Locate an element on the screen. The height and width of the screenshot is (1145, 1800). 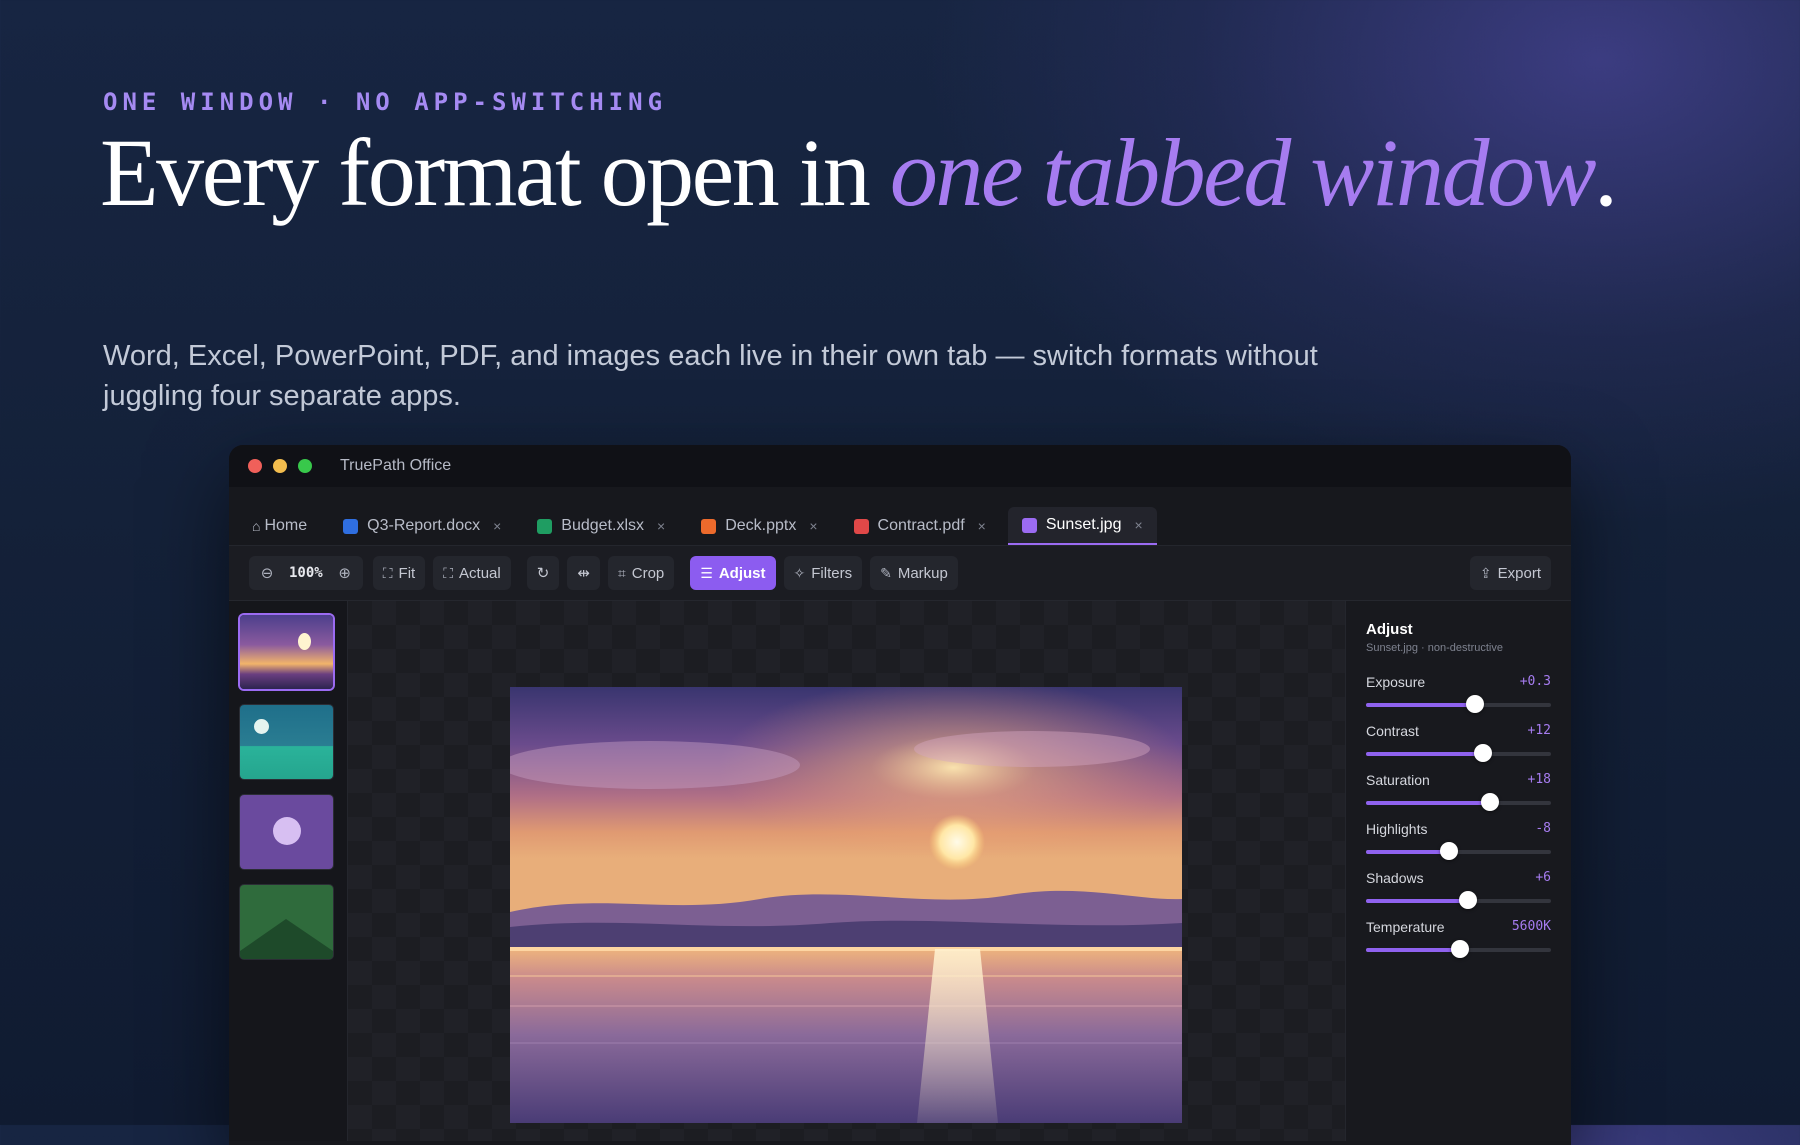
thumbnail-sun is located at coordinates (304, 641).